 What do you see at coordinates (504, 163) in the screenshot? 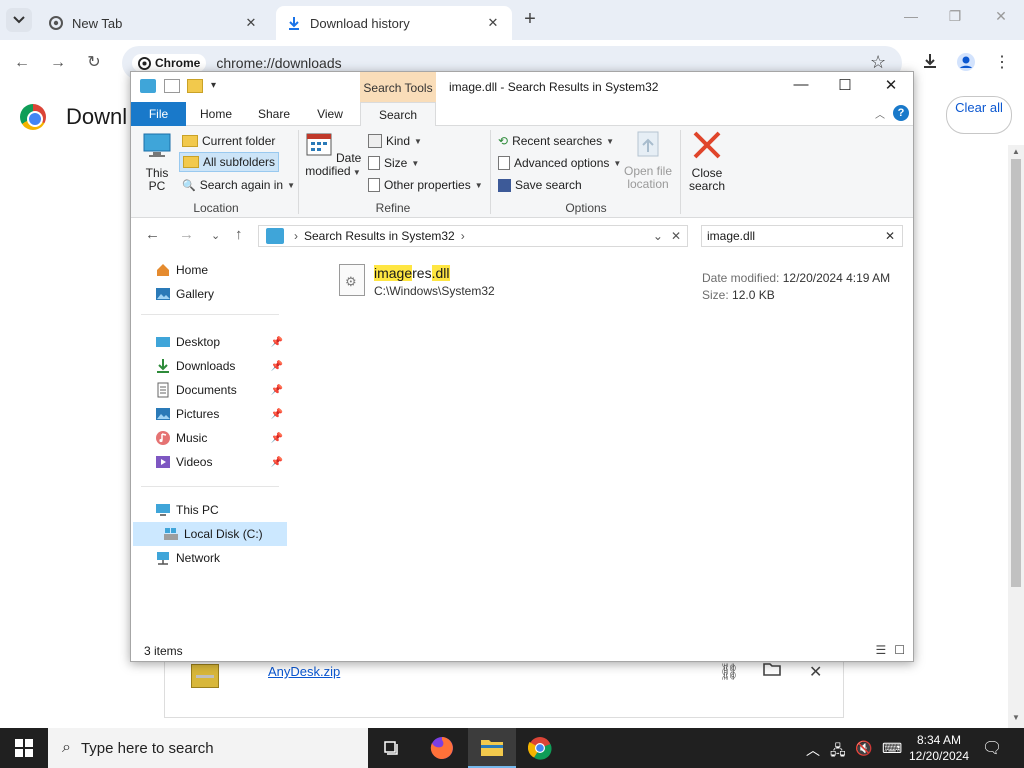
I see `advanced-options-icon` at bounding box center [504, 163].